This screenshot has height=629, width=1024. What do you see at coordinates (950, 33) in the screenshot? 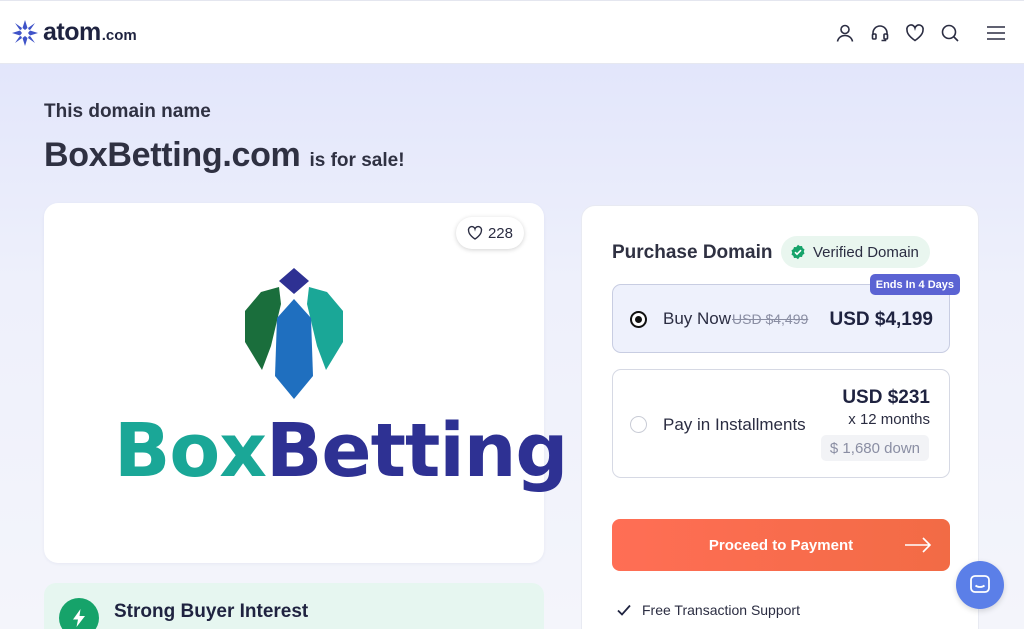
I see `search-icon` at bounding box center [950, 33].